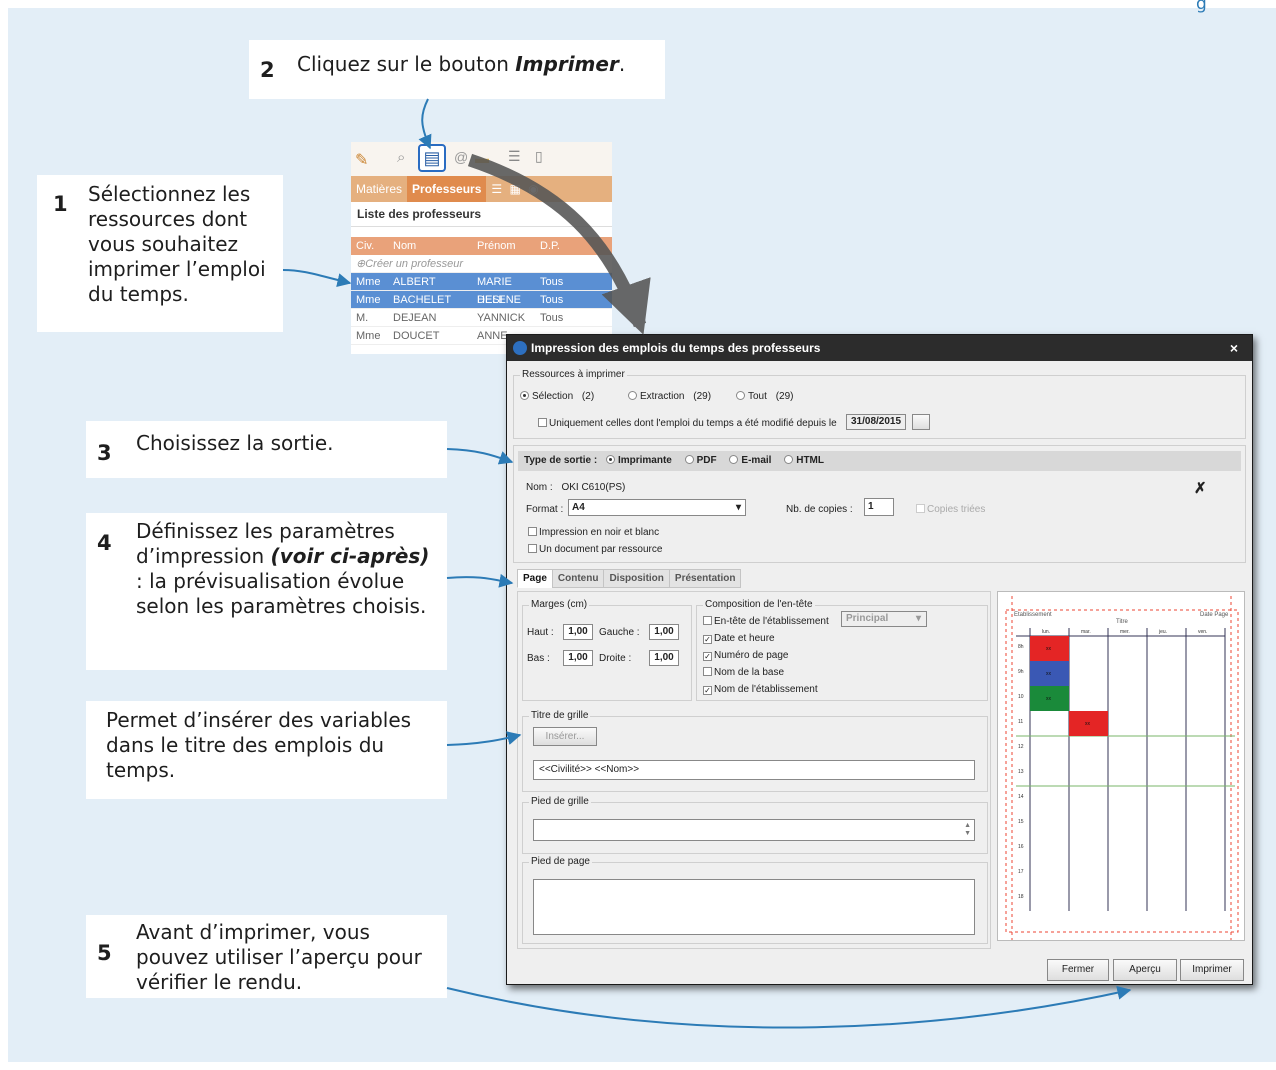 This screenshot has height=1070, width=1276. Describe the element at coordinates (759, 604) in the screenshot. I see `group-legend: Composition de l'en-tête` at that location.